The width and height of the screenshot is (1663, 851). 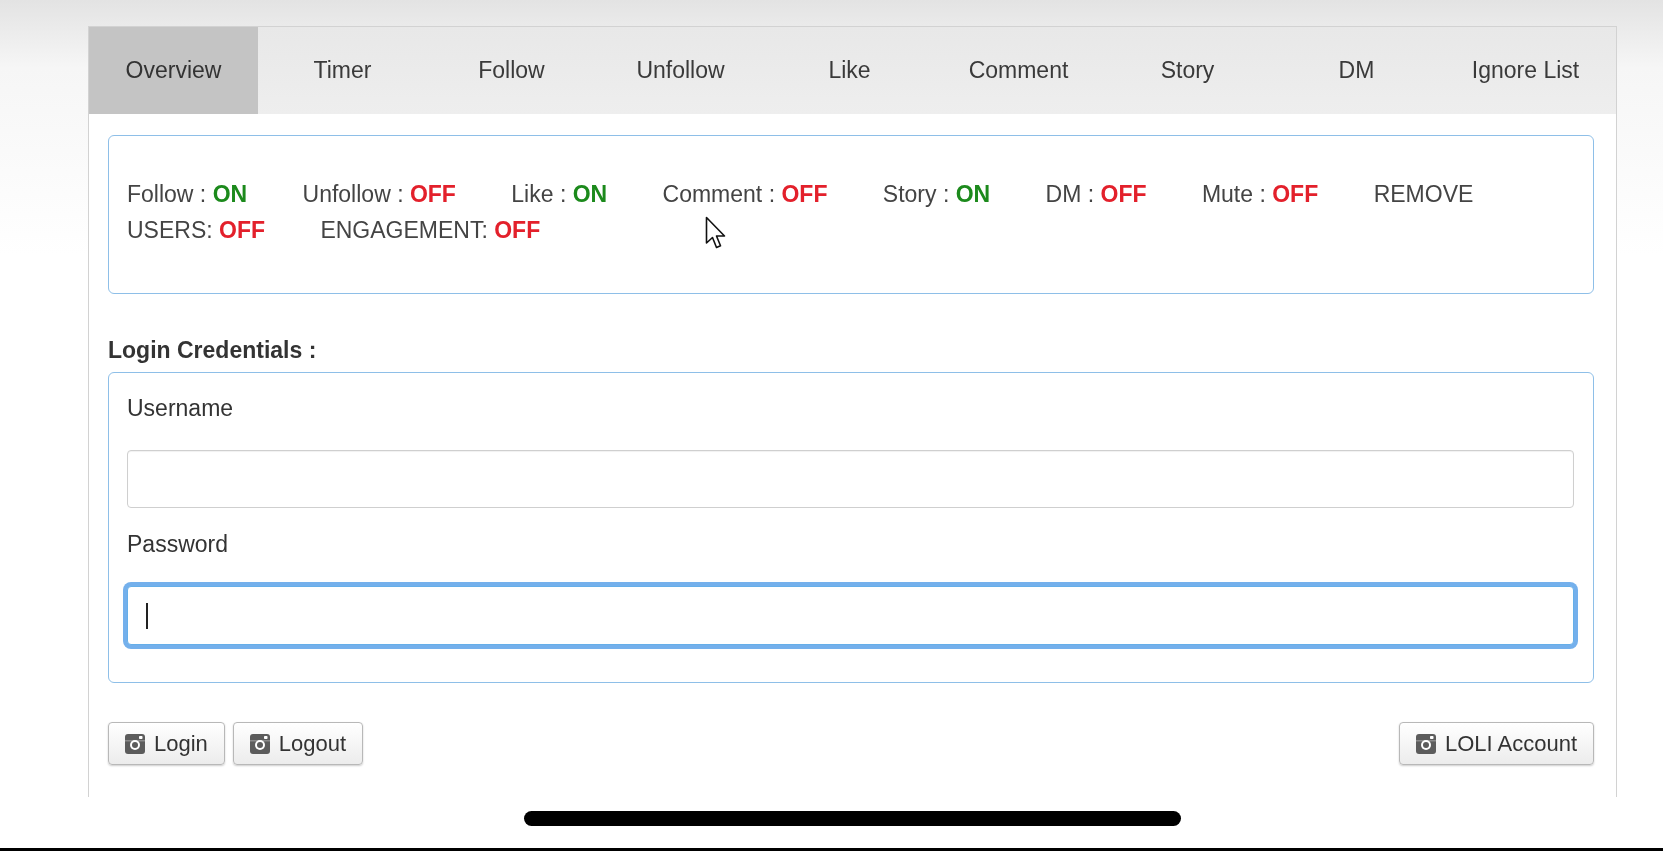 I want to click on tab: Story, so click(x=1187, y=70).